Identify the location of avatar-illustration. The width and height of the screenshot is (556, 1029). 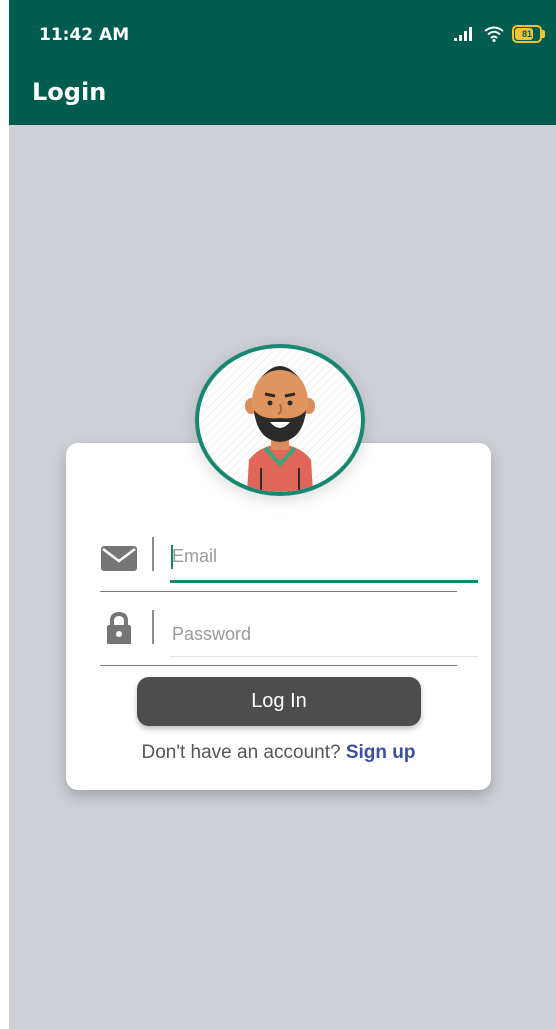
(280, 420).